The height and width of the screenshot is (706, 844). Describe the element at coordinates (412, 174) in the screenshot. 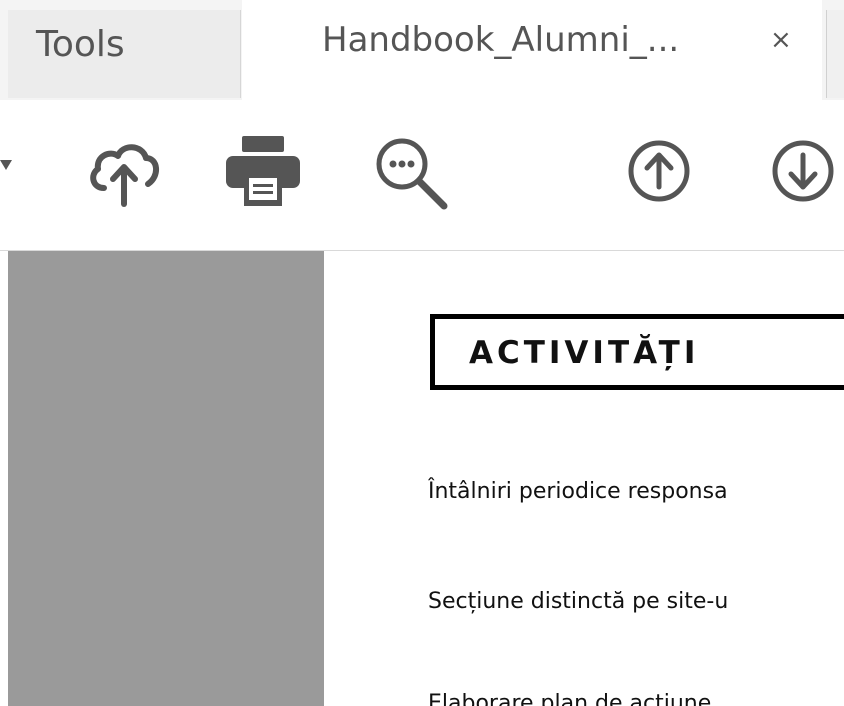

I see `zoom-search-icon` at that location.